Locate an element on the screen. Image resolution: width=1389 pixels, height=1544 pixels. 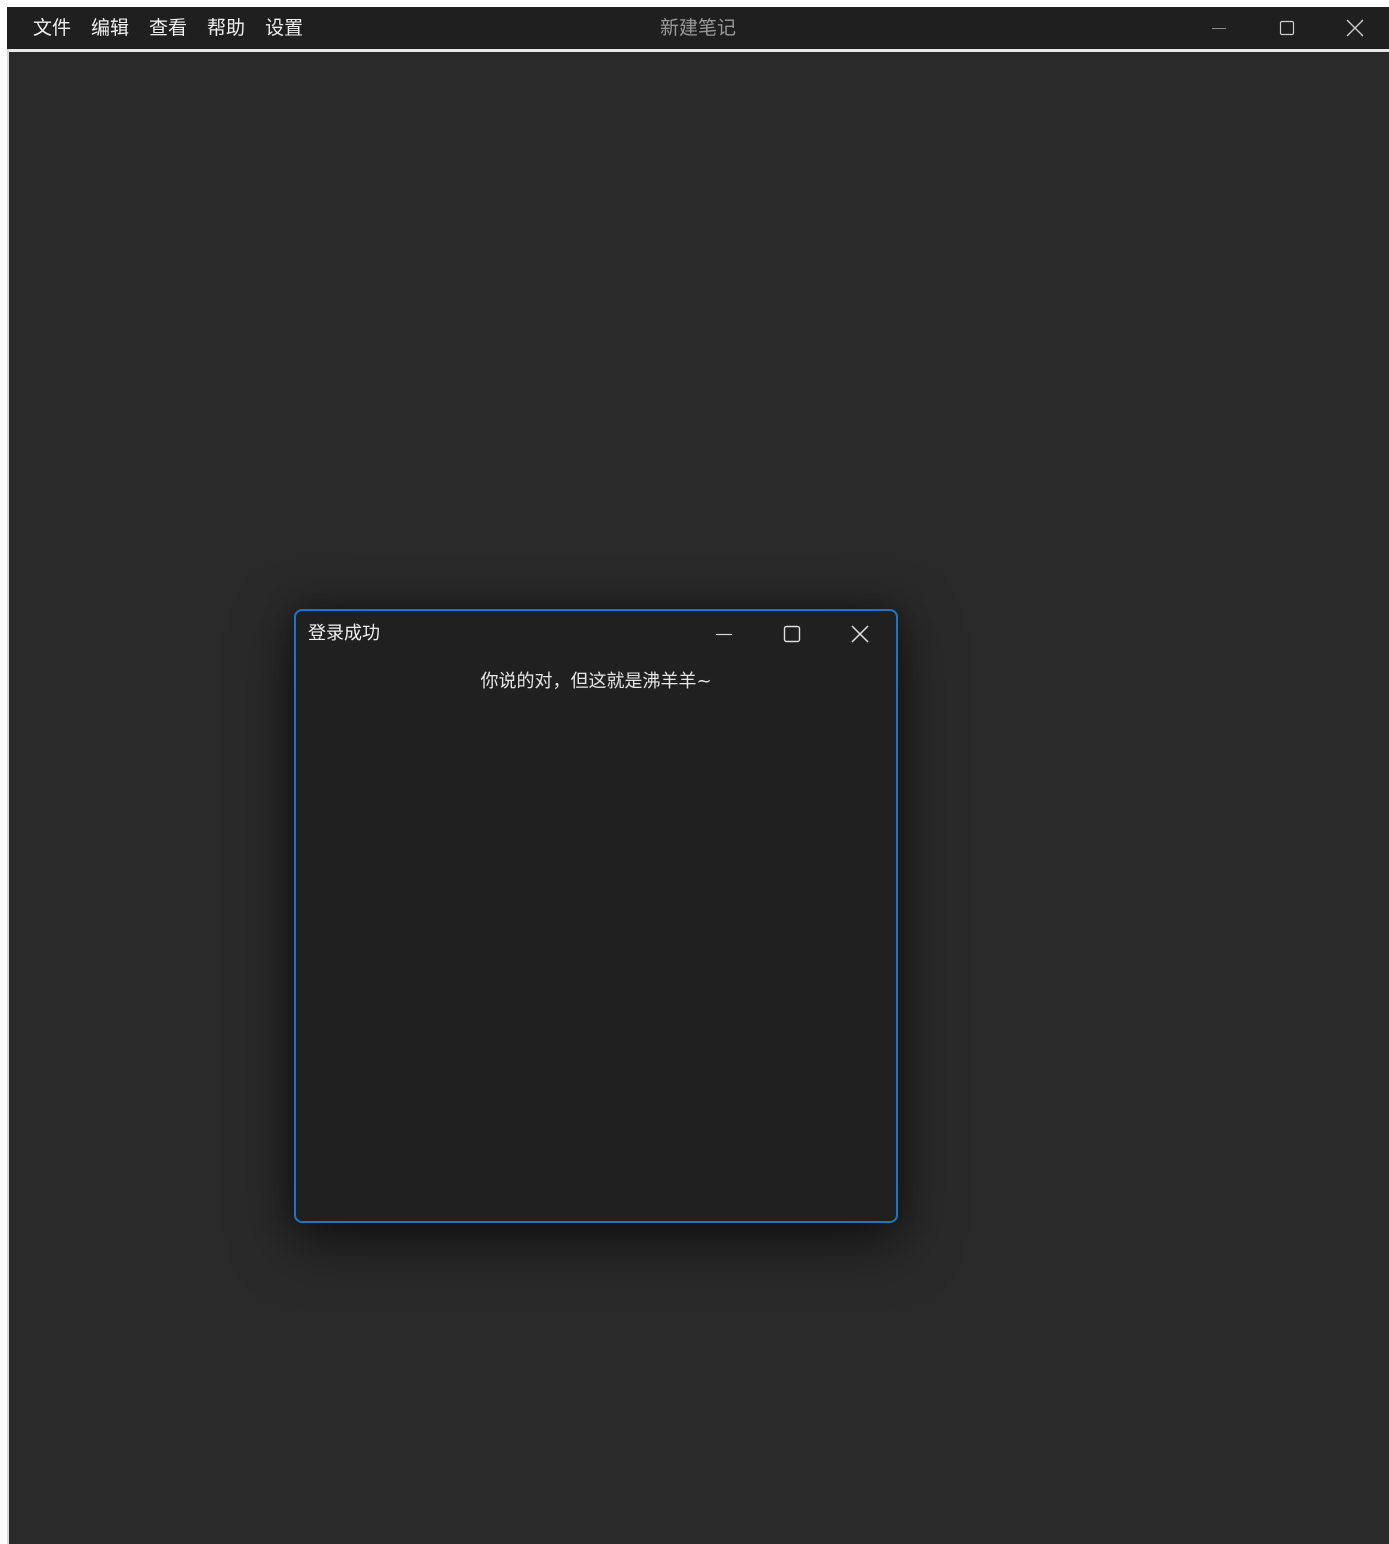
menu-help: 帮助 is located at coordinates (226, 28).